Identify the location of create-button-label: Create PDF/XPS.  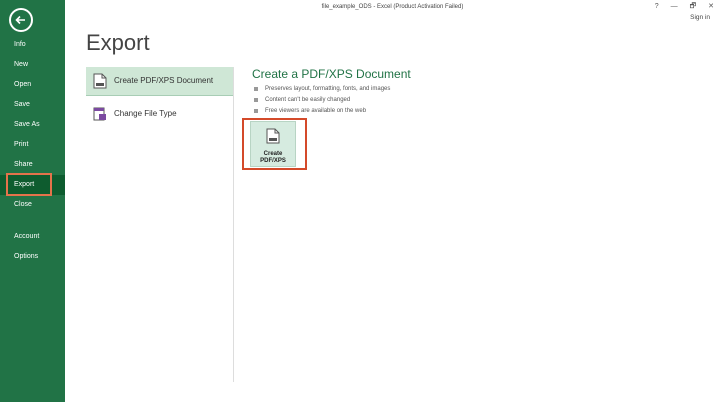
(273, 158).